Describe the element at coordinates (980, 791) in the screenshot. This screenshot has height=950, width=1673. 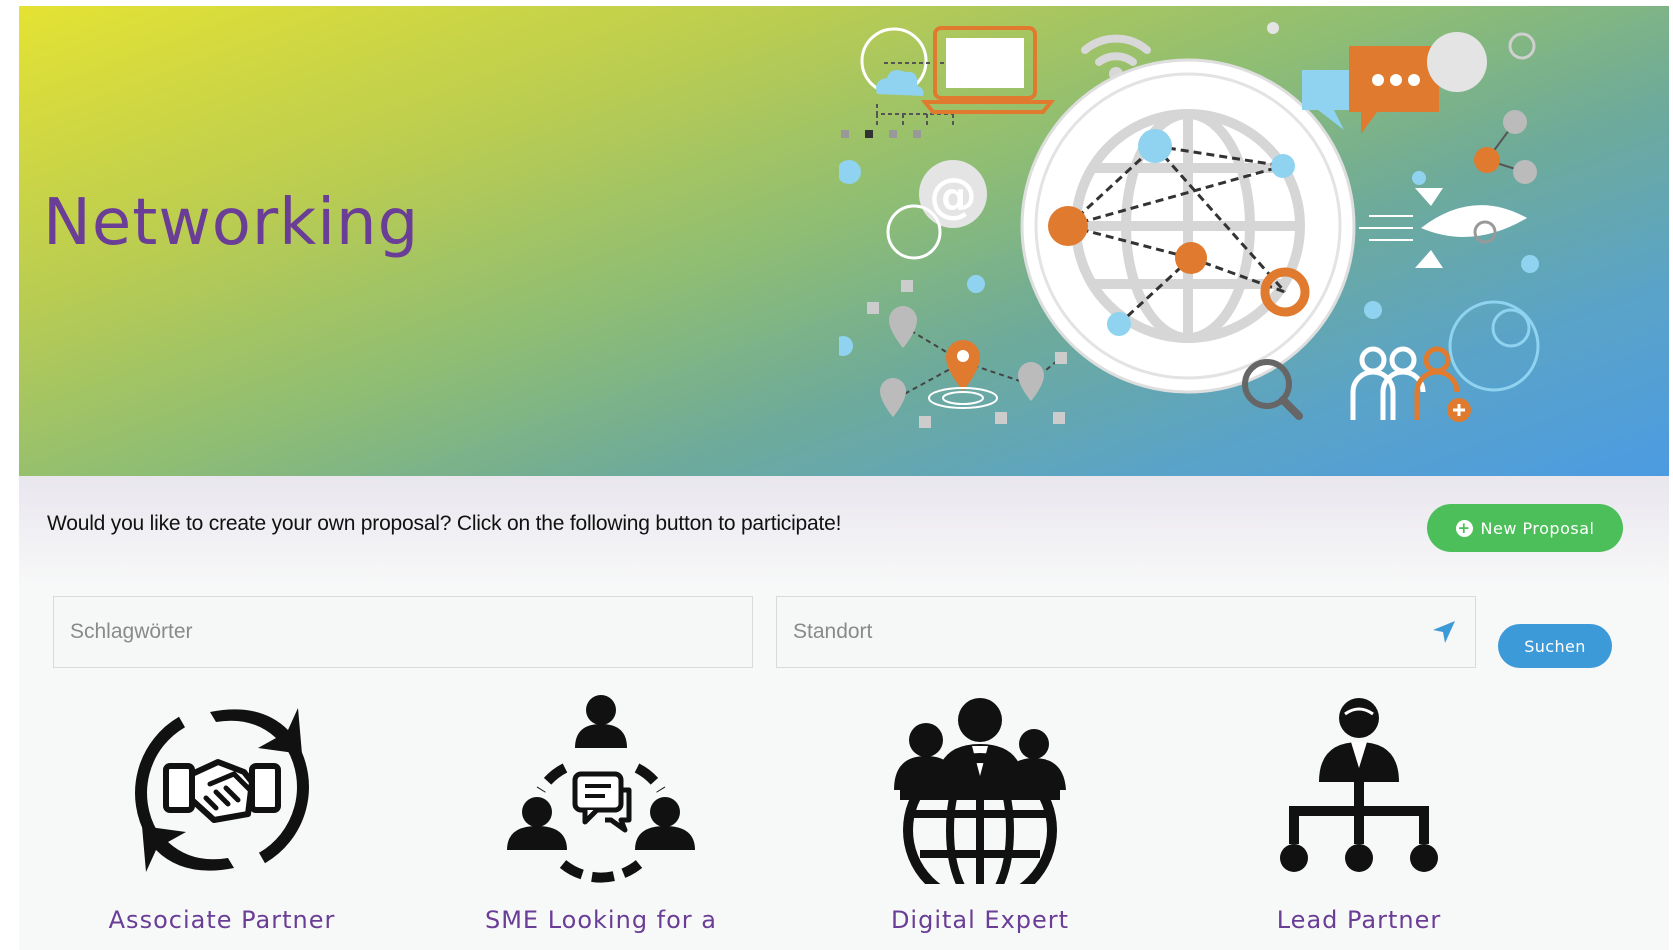
I see `global-team-icon` at that location.